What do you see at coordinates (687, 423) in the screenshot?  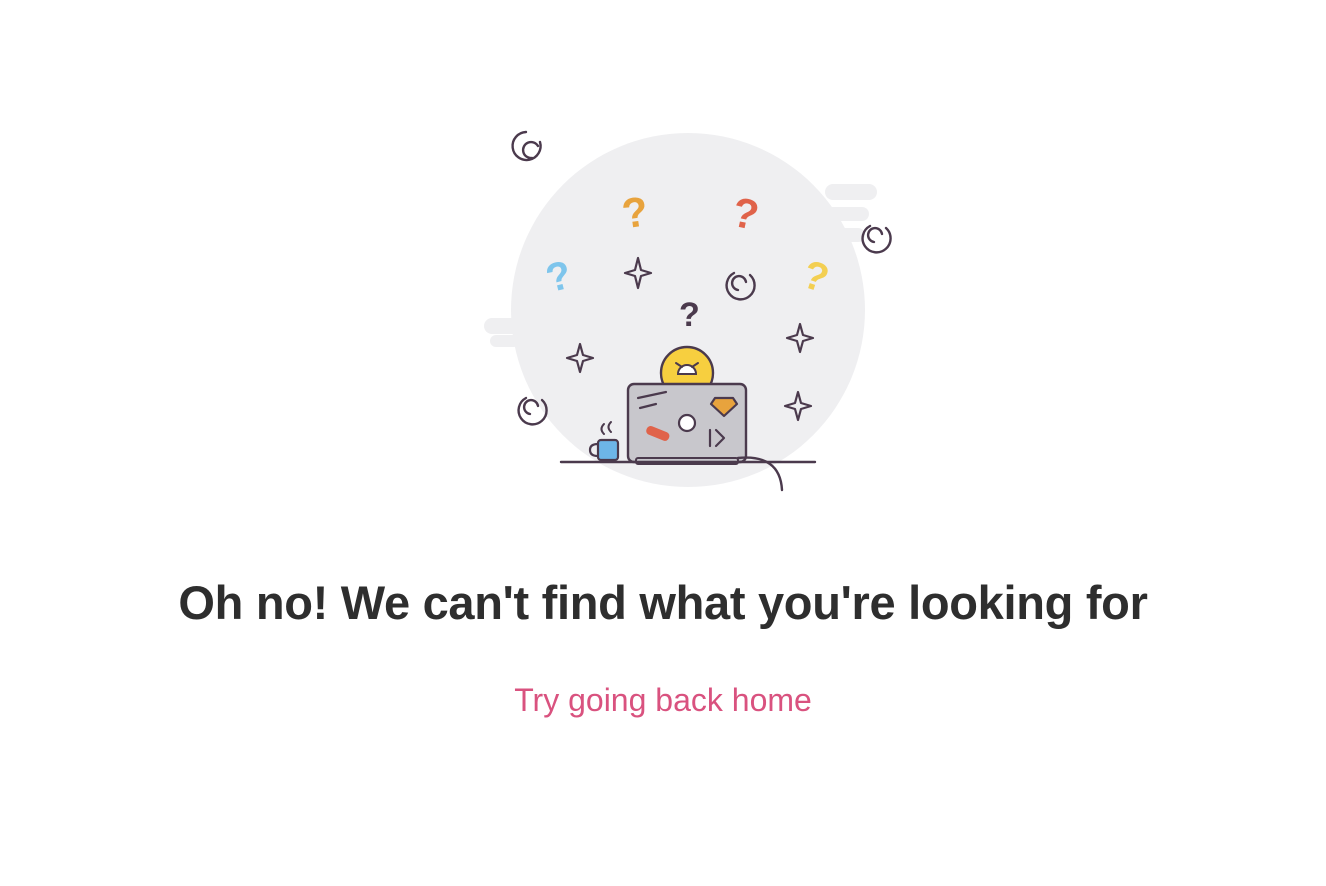 I see `laptop-icon` at bounding box center [687, 423].